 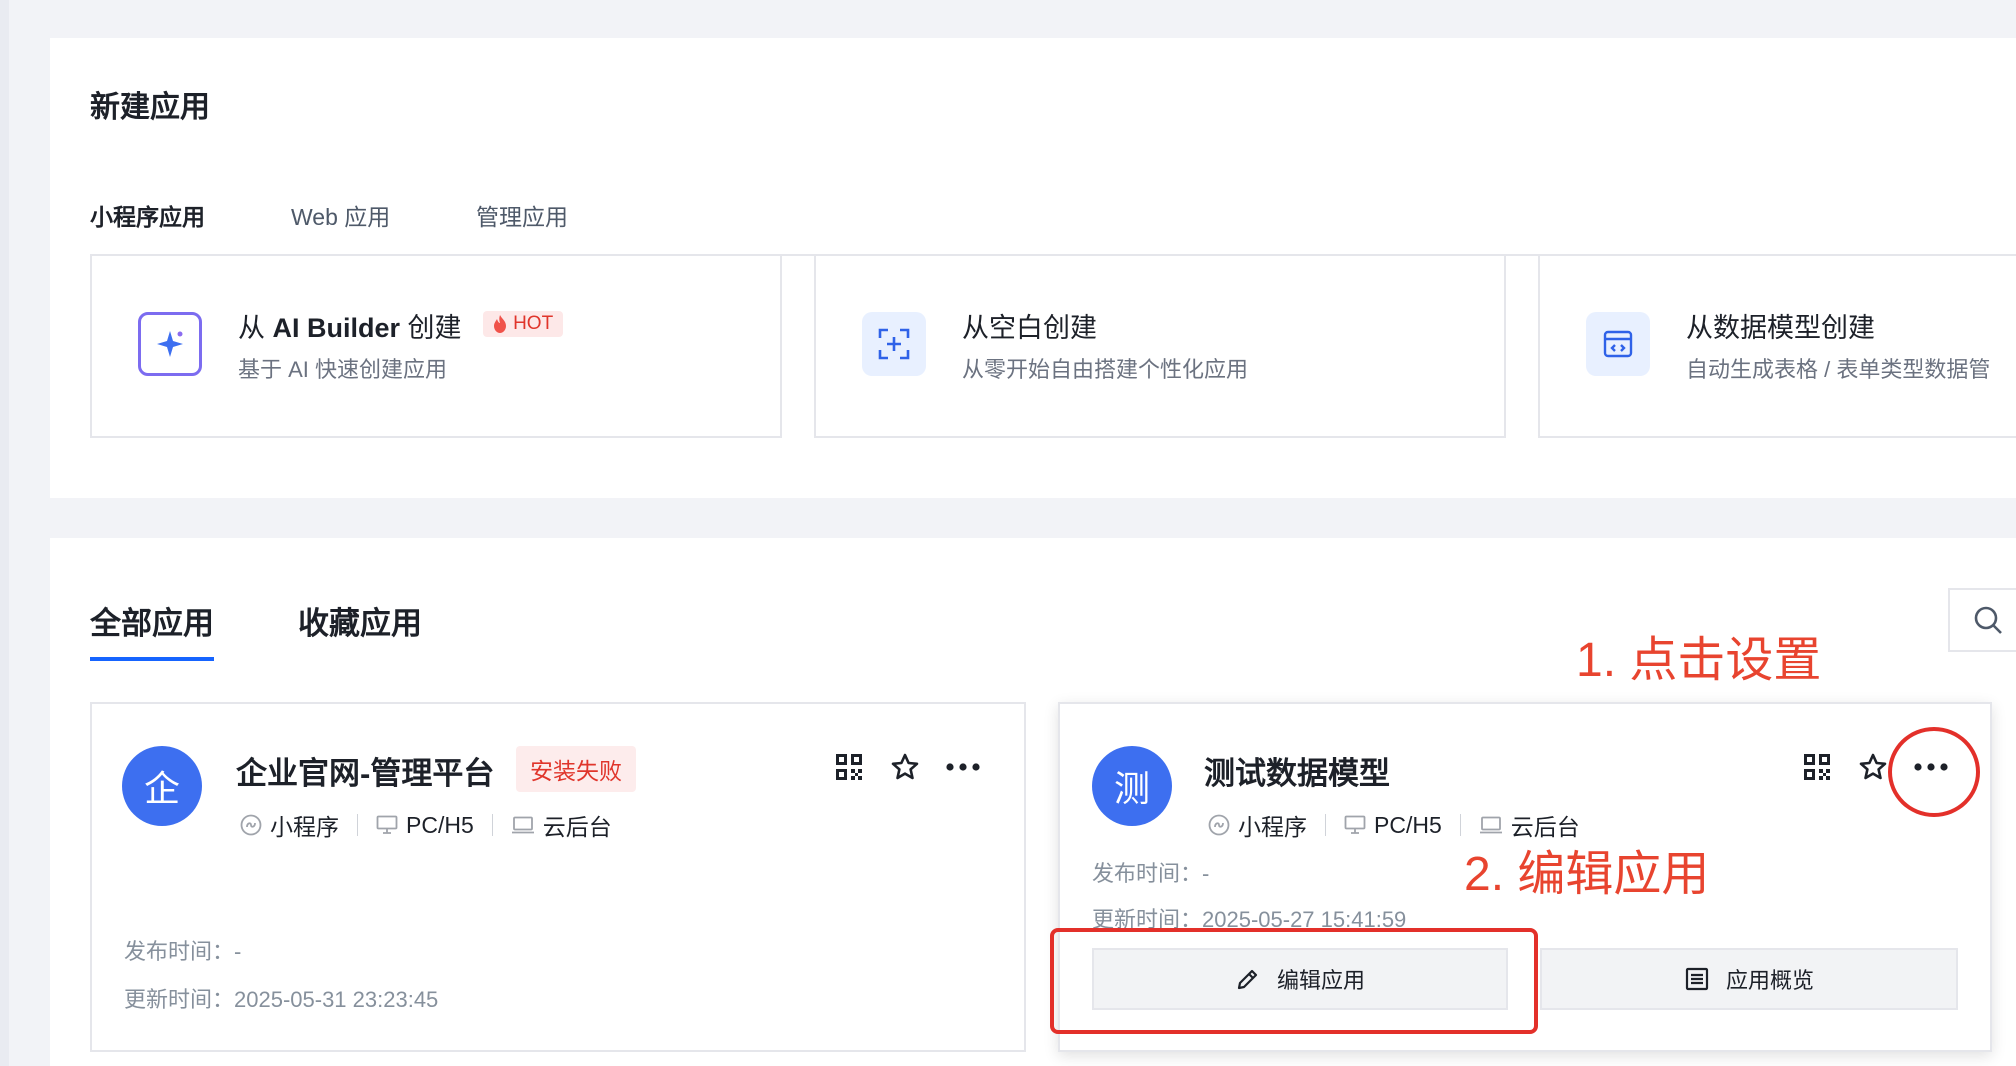 I want to click on app-overview-button: 应用概览, so click(x=1749, y=979).